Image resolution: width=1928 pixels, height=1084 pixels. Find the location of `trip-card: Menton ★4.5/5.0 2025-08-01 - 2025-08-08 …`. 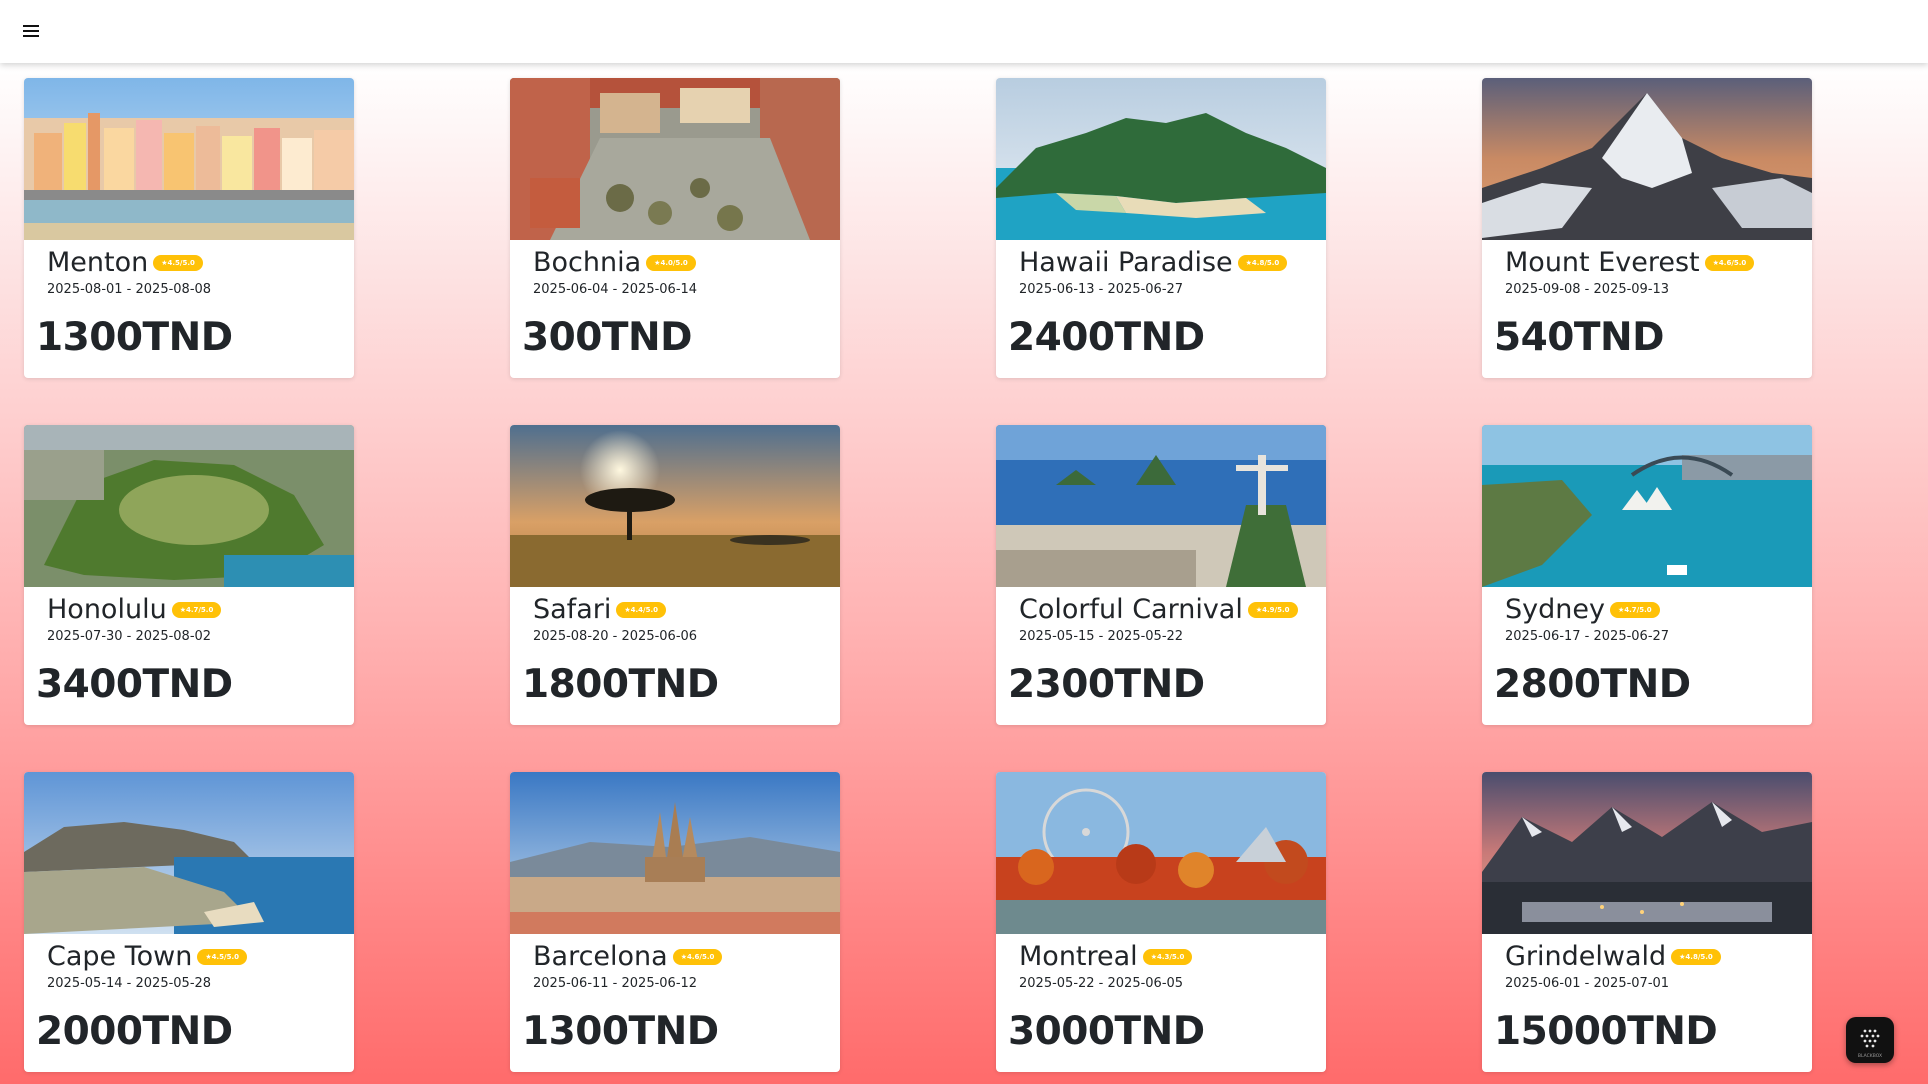

trip-card: Menton ★4.5/5.0 2025-08-01 - 2025-08-08 … is located at coordinates (189, 228).